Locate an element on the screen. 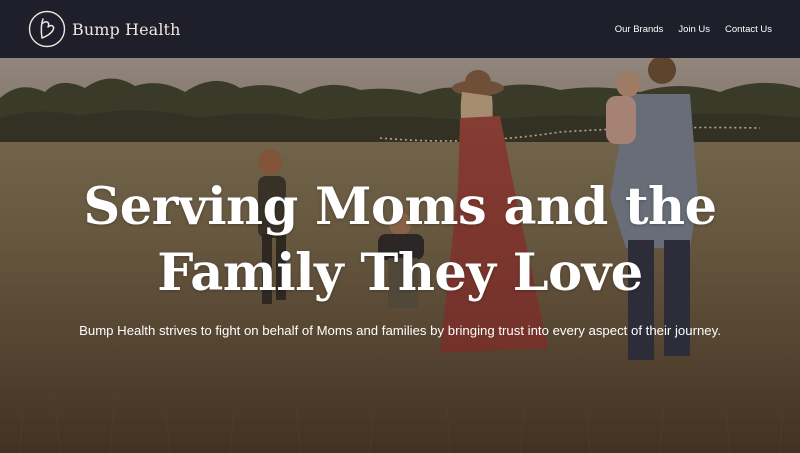 Image resolution: width=800 pixels, height=453 pixels. home-logo-link: Bump Health is located at coordinates (104, 29).